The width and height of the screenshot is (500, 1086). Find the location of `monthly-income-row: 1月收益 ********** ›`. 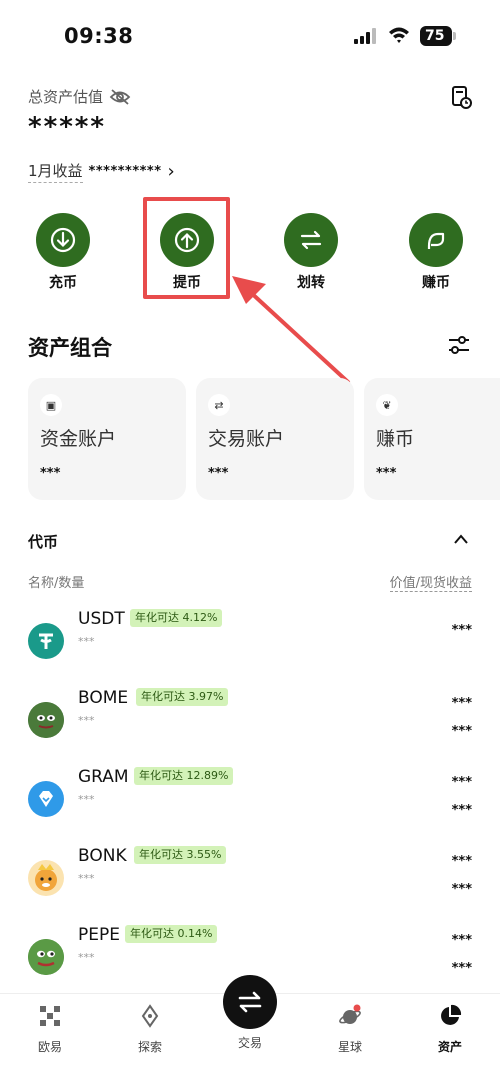

monthly-income-row: 1月收益 ********** › is located at coordinates (101, 171).